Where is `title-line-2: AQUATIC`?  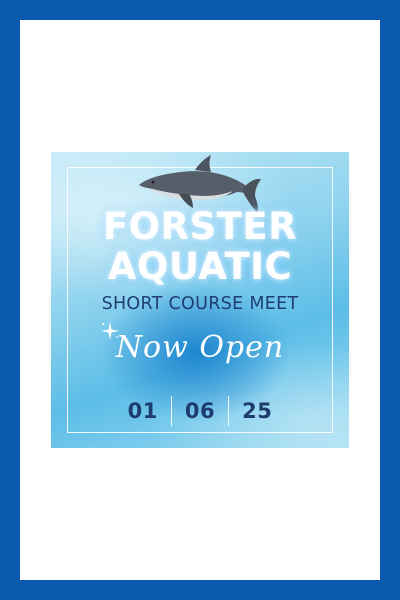
title-line-2: AQUATIC is located at coordinates (200, 266).